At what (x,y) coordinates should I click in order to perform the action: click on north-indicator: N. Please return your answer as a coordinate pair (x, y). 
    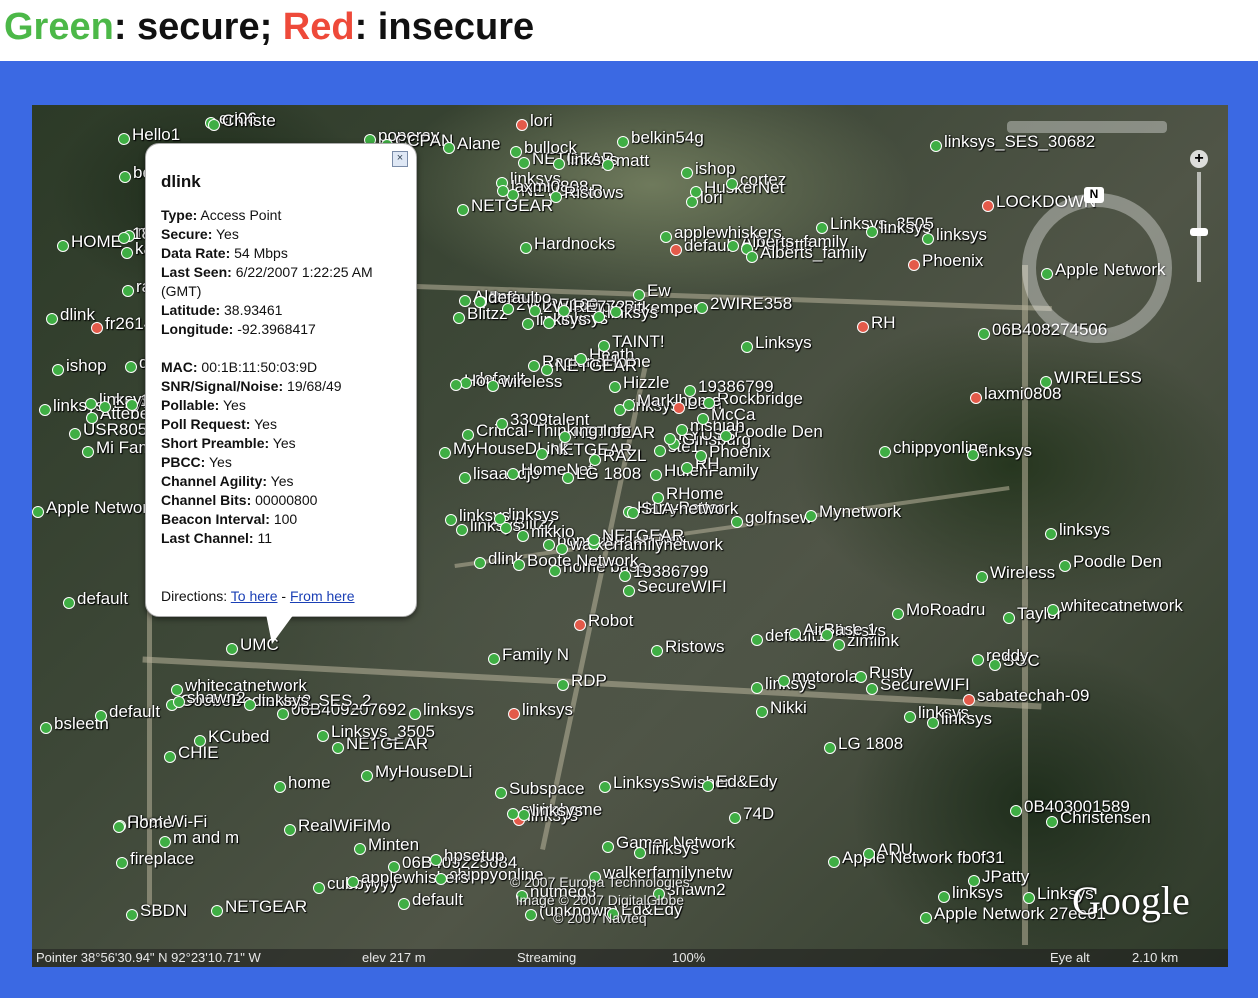
    Looking at the image, I should click on (1094, 195).